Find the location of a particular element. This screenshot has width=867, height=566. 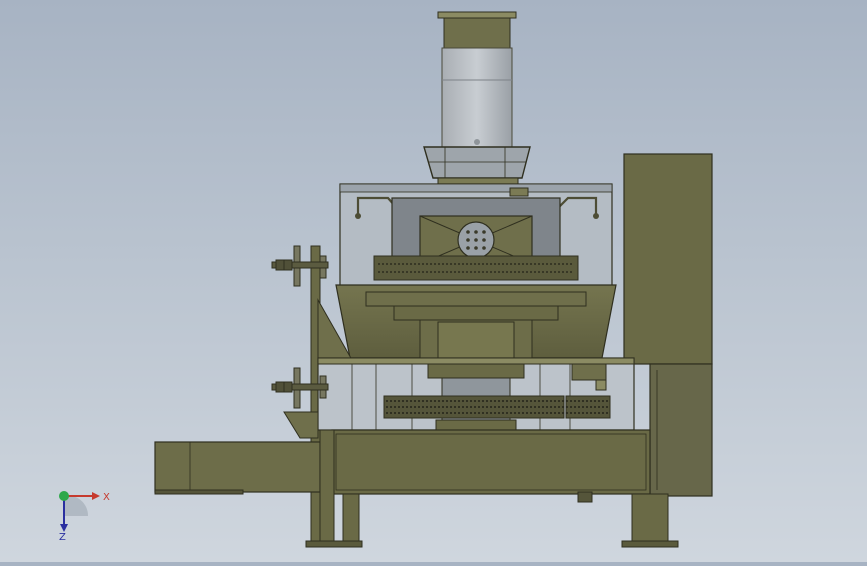

leg-left is located at coordinates (327, 487).